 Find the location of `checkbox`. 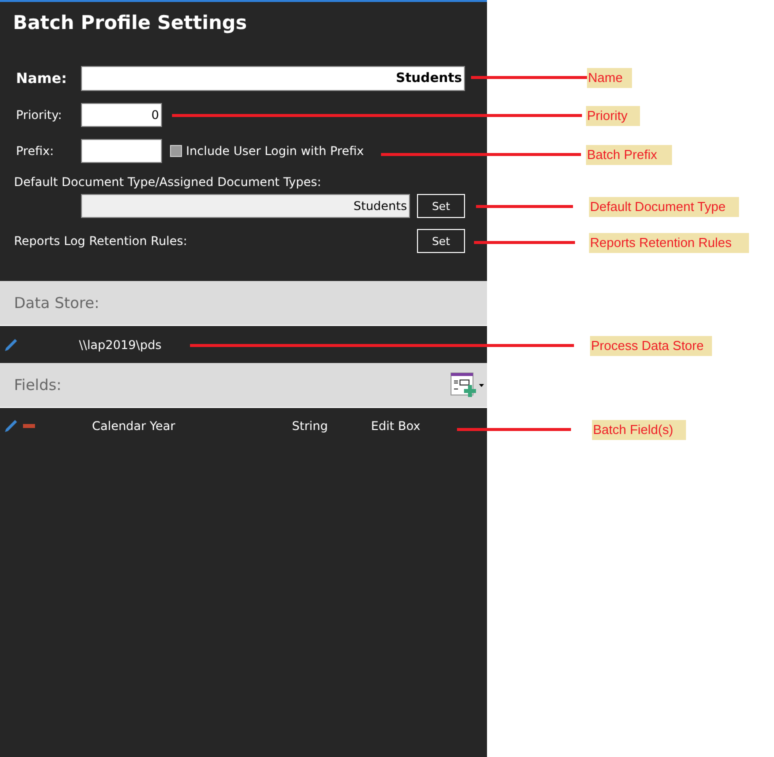

checkbox is located at coordinates (176, 151).